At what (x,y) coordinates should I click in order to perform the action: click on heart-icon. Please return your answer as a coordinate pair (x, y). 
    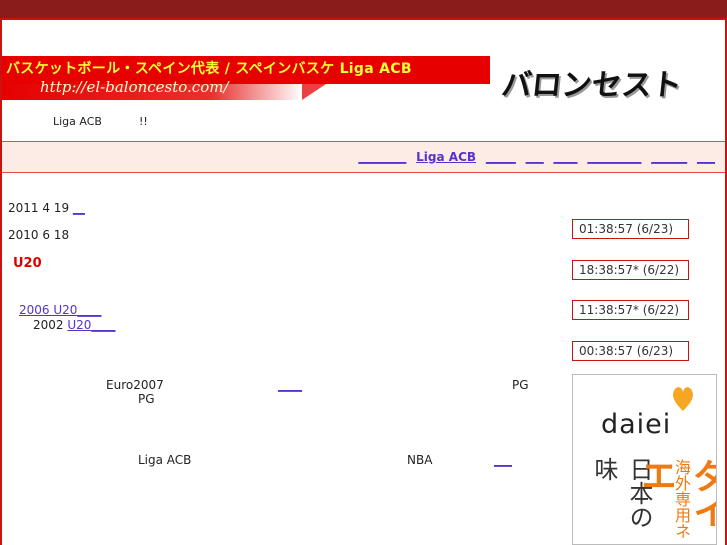
    Looking at the image, I should click on (683, 399).